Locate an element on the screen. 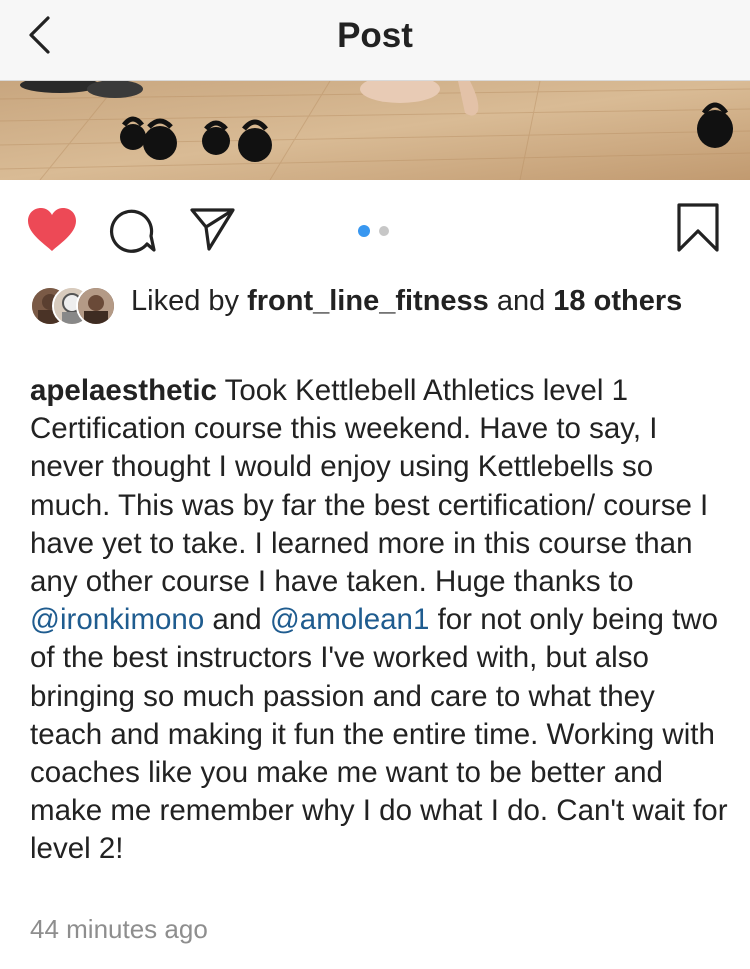 Image resolution: width=750 pixels, height=969 pixels. kettlebell-floor-photo is located at coordinates (375, 130).